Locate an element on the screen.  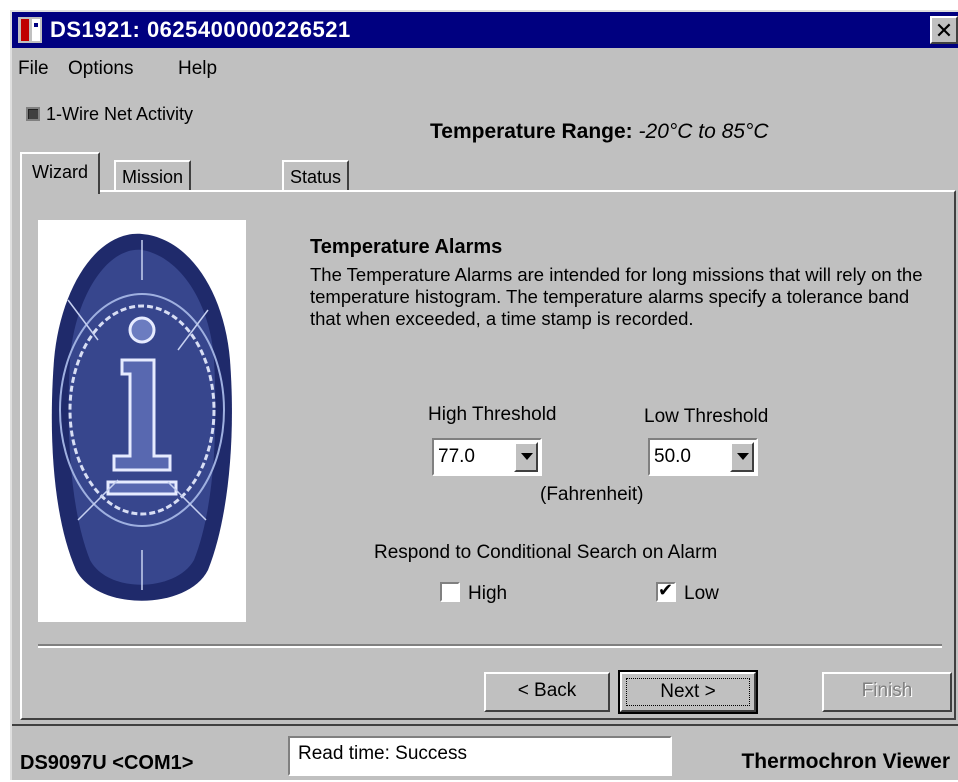
high-checkbox-label: High is located at coordinates (488, 593).